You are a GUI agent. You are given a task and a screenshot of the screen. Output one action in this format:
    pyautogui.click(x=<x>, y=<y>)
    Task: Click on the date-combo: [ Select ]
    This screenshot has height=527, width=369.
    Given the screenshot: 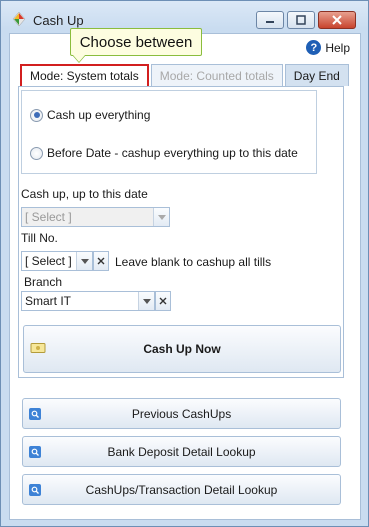 What is the action you would take?
    pyautogui.click(x=95, y=217)
    